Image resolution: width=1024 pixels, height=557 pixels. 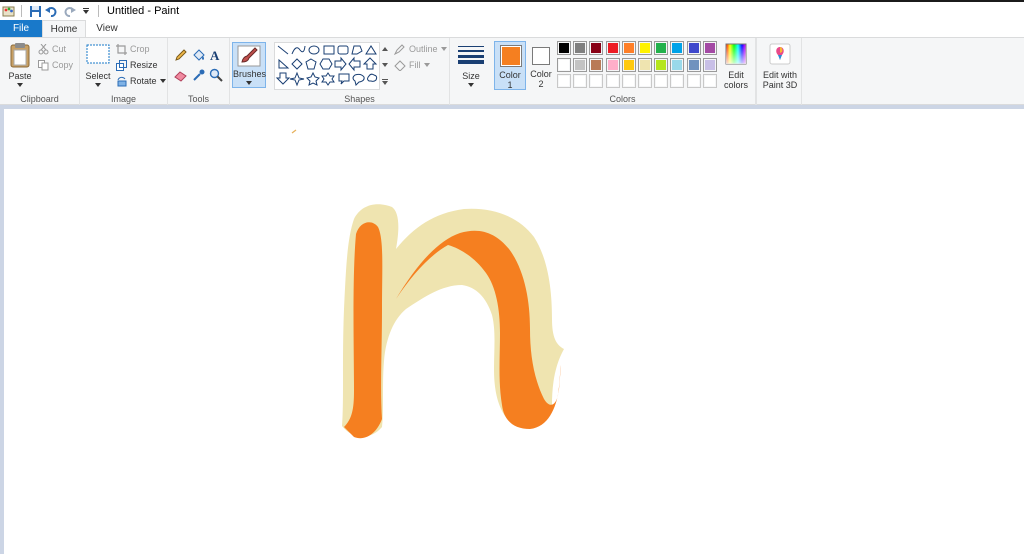 What do you see at coordinates (283, 78) in the screenshot?
I see `down-arrow-shape-icon` at bounding box center [283, 78].